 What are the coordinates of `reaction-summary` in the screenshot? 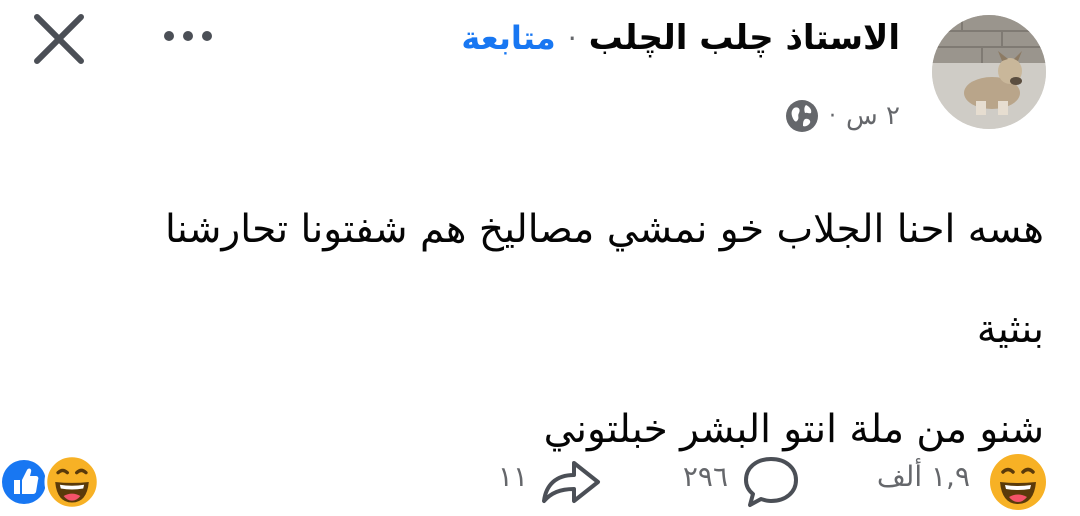 It's located at (51, 482).